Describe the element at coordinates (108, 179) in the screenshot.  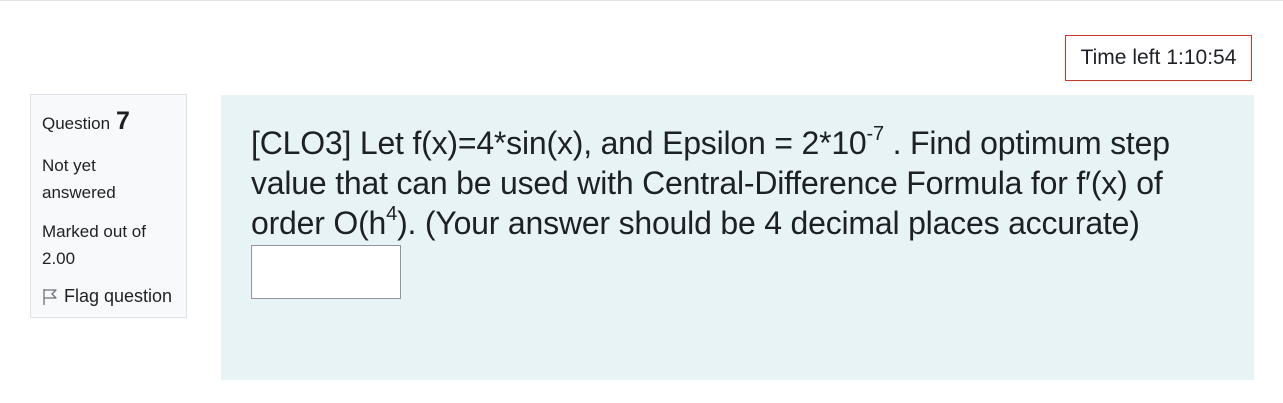
I see `question-state: Not yet answered` at that location.